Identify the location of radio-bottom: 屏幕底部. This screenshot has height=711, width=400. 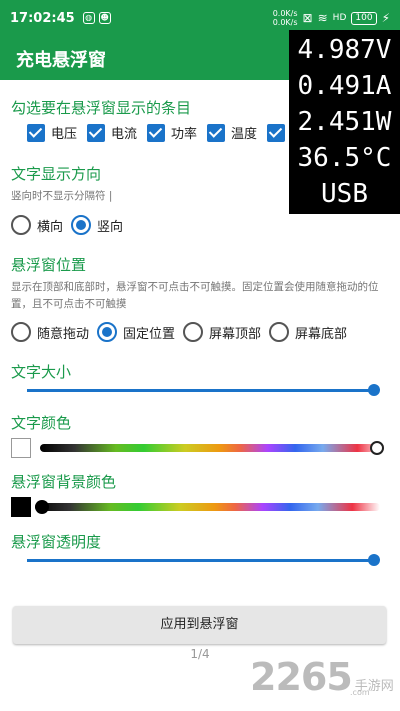
(308, 332).